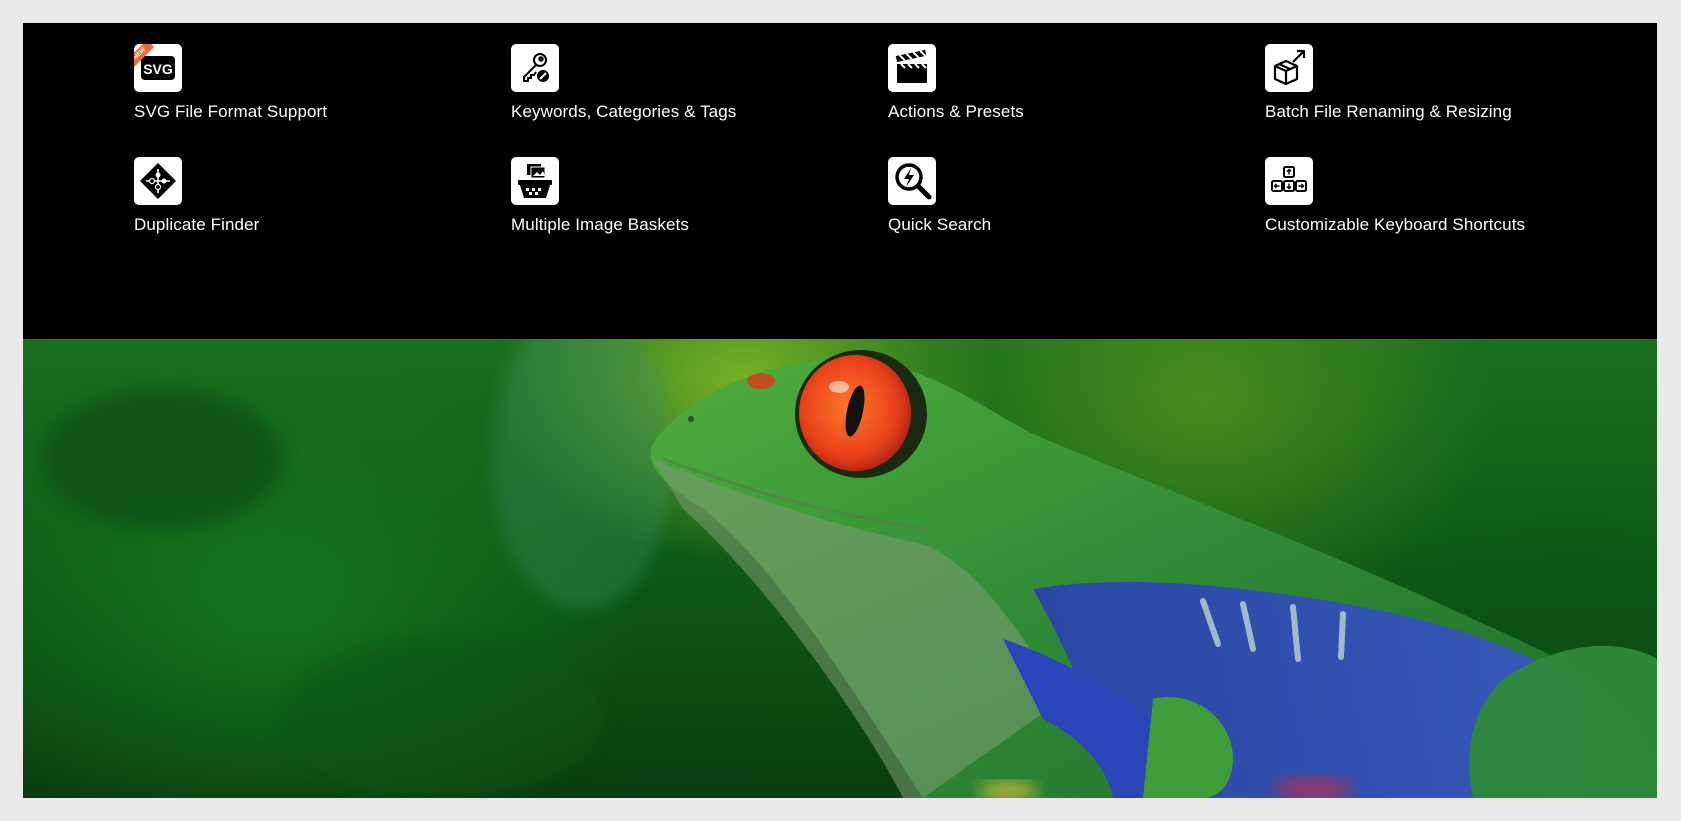 Image resolution: width=1681 pixels, height=821 pixels. What do you see at coordinates (1289, 181) in the screenshot?
I see `keyboard-keys-icon` at bounding box center [1289, 181].